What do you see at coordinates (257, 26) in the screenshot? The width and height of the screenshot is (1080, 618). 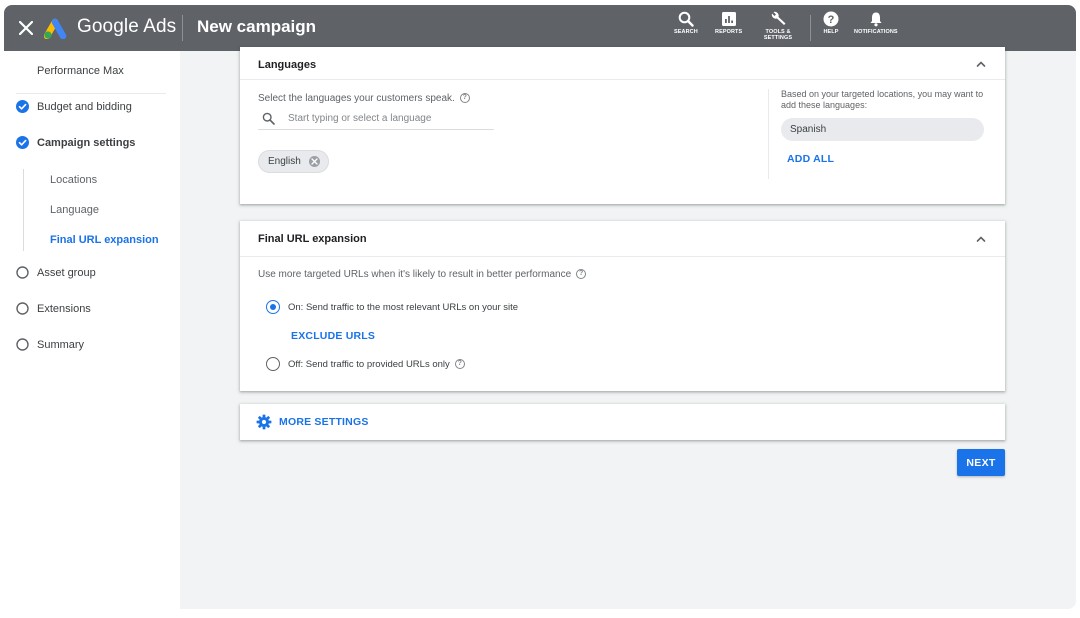 I see `page-title: New campaign` at bounding box center [257, 26].